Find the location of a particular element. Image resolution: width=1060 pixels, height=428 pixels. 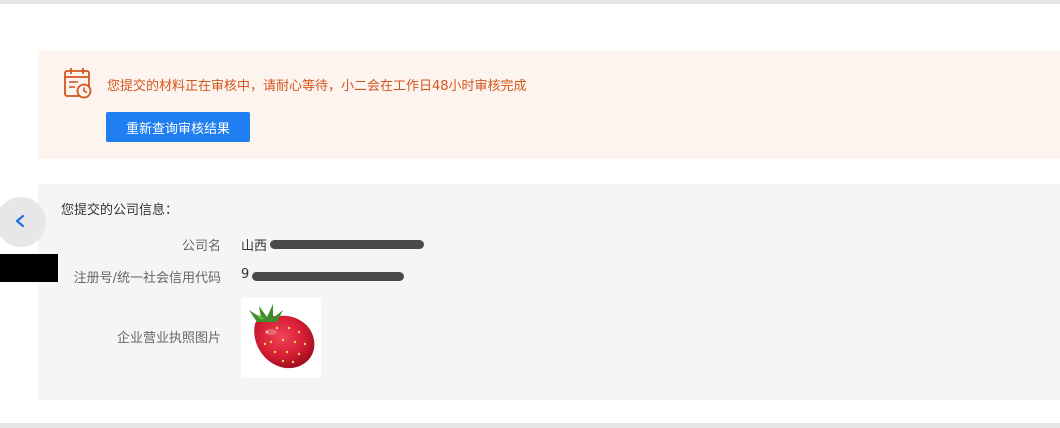

business-license-label: 企业营业执照图片 is located at coordinates (168, 338).